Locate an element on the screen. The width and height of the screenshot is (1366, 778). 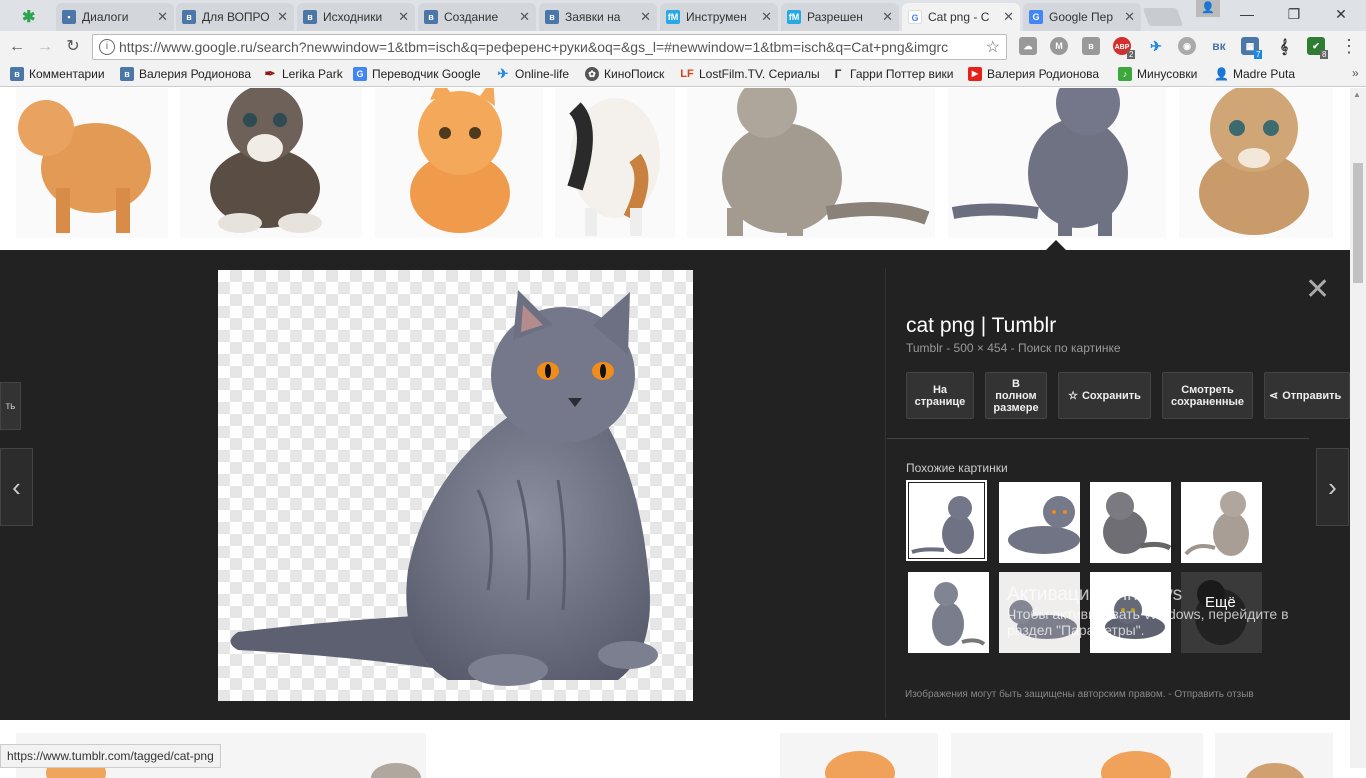
tab-title: Диалоги is located at coordinates (105, 17).